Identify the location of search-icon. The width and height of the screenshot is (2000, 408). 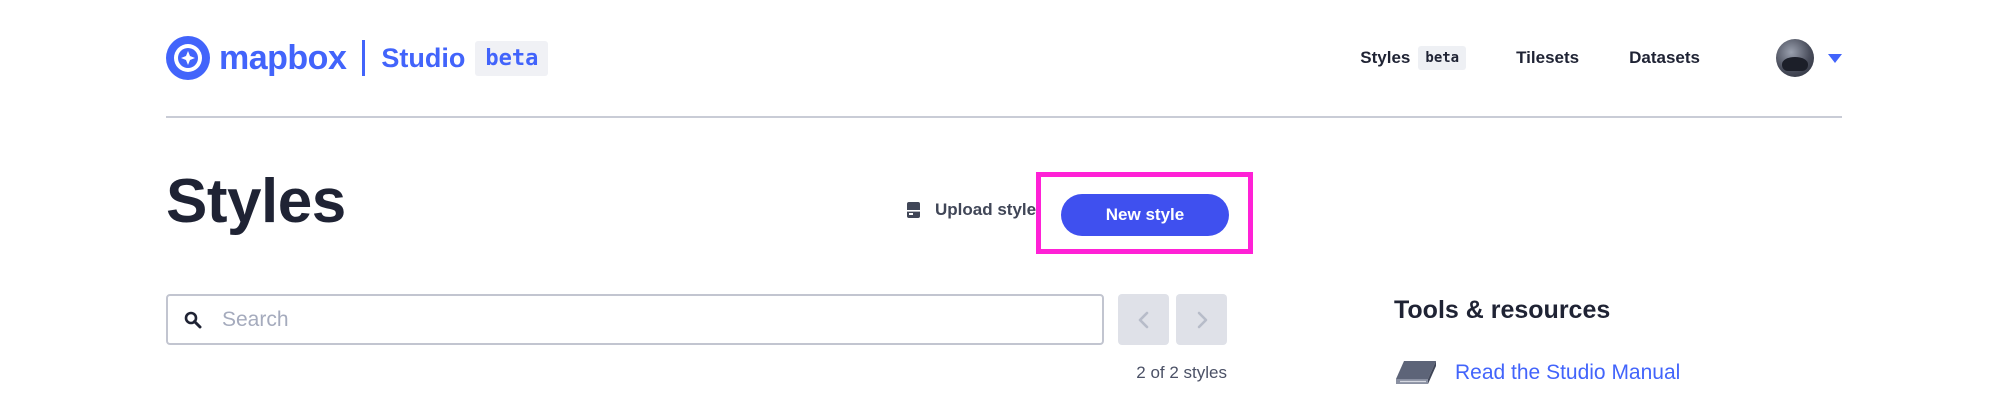
(193, 319).